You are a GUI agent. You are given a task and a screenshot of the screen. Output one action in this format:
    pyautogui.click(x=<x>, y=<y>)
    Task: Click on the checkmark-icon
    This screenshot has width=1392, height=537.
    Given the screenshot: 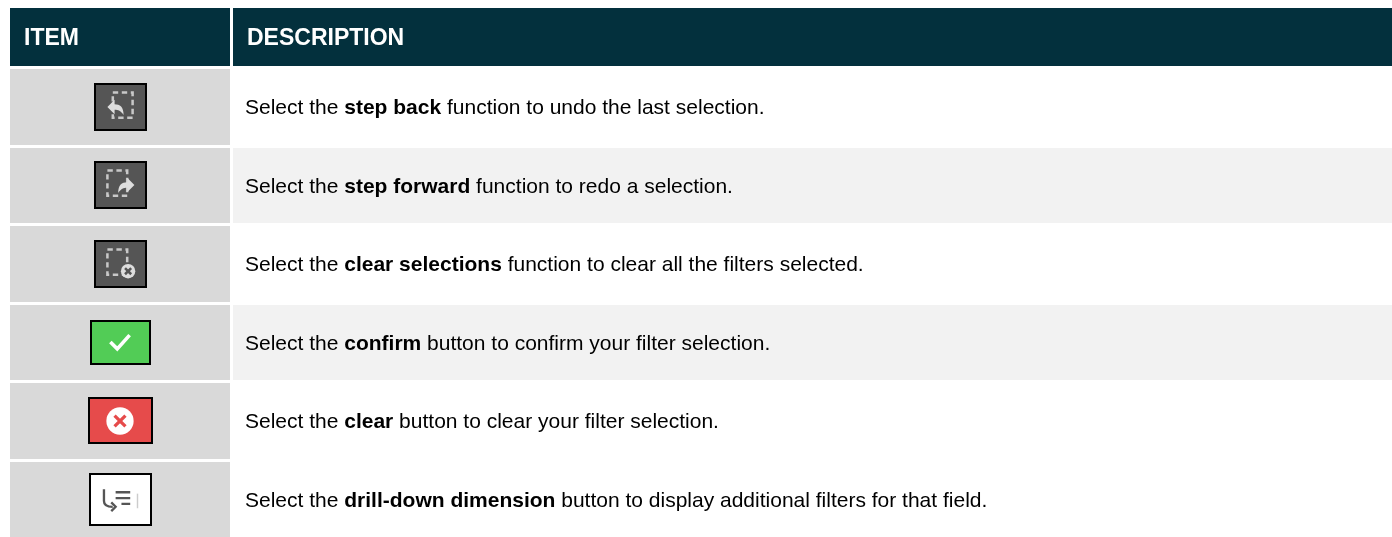 What is the action you would take?
    pyautogui.click(x=120, y=342)
    